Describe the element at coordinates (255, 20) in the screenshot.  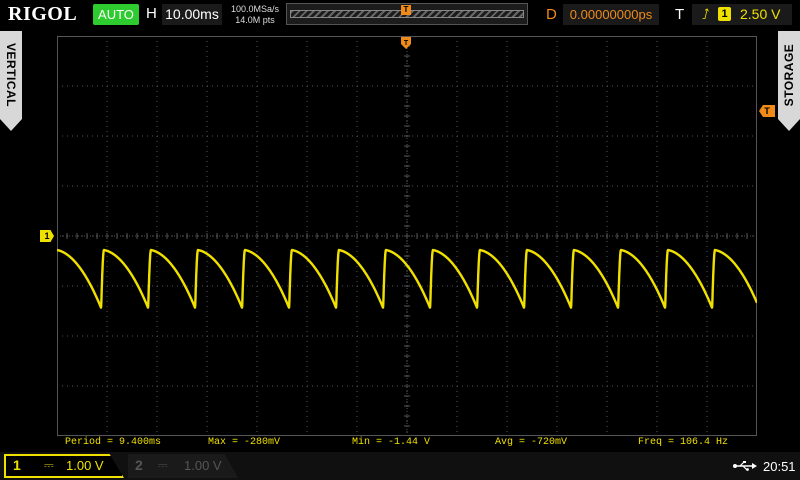
I see `memory-depth: 14.0M pts` at that location.